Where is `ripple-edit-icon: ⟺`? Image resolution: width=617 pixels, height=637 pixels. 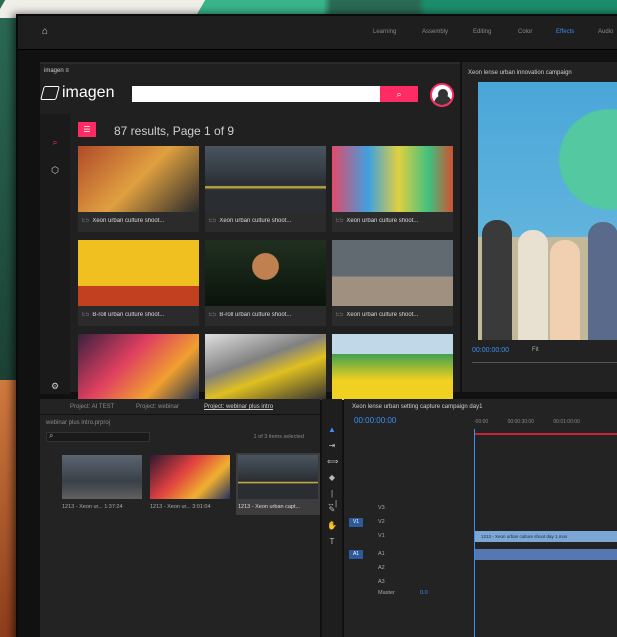 ripple-edit-icon: ⟺ is located at coordinates (332, 462).